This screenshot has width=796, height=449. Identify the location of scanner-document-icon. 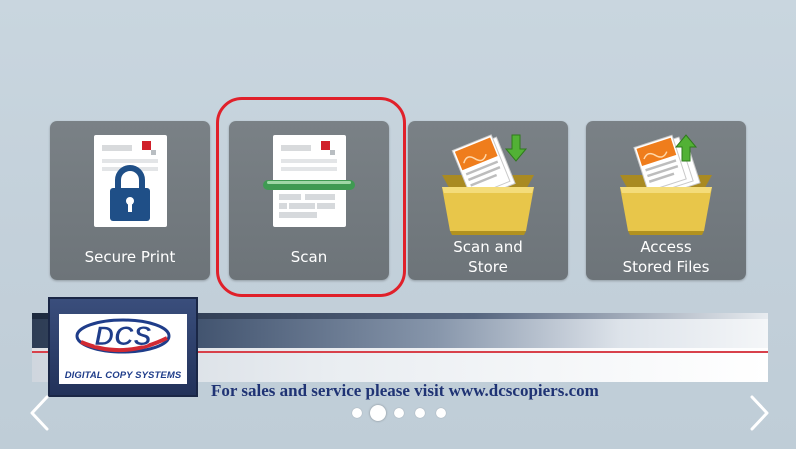
(309, 186).